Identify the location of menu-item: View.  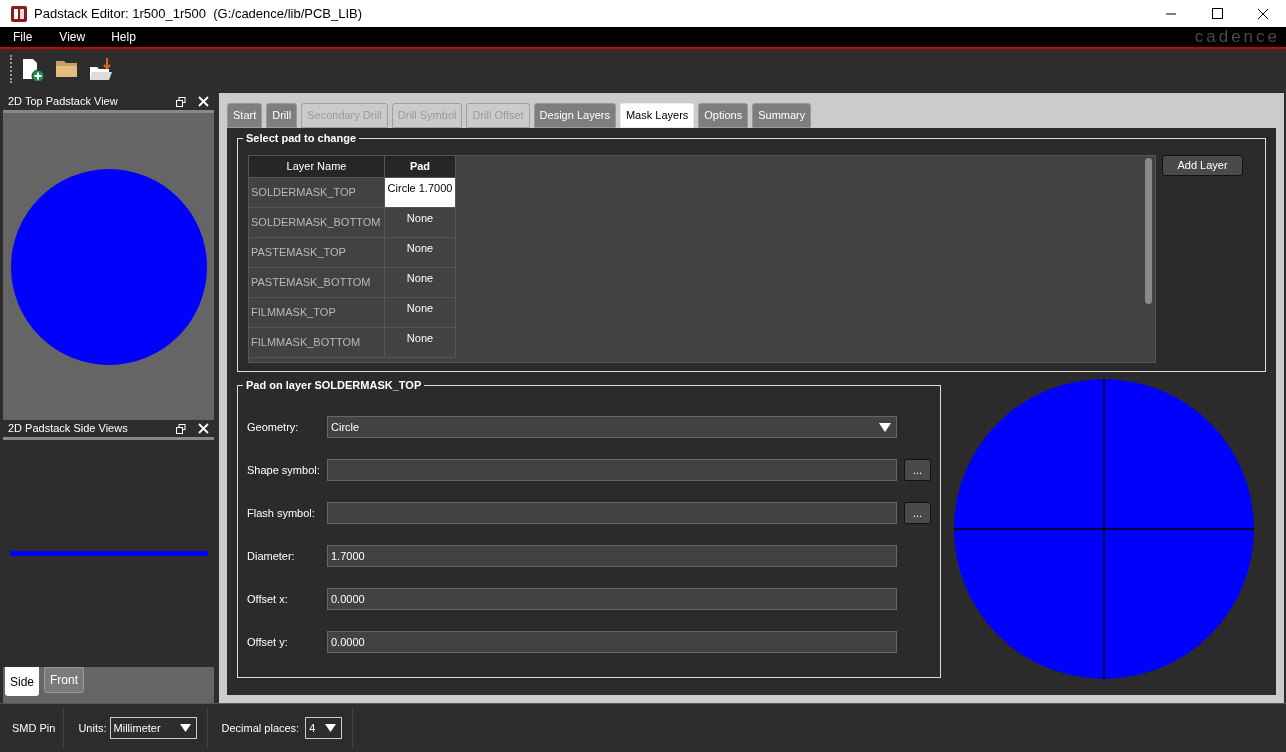
(72, 37).